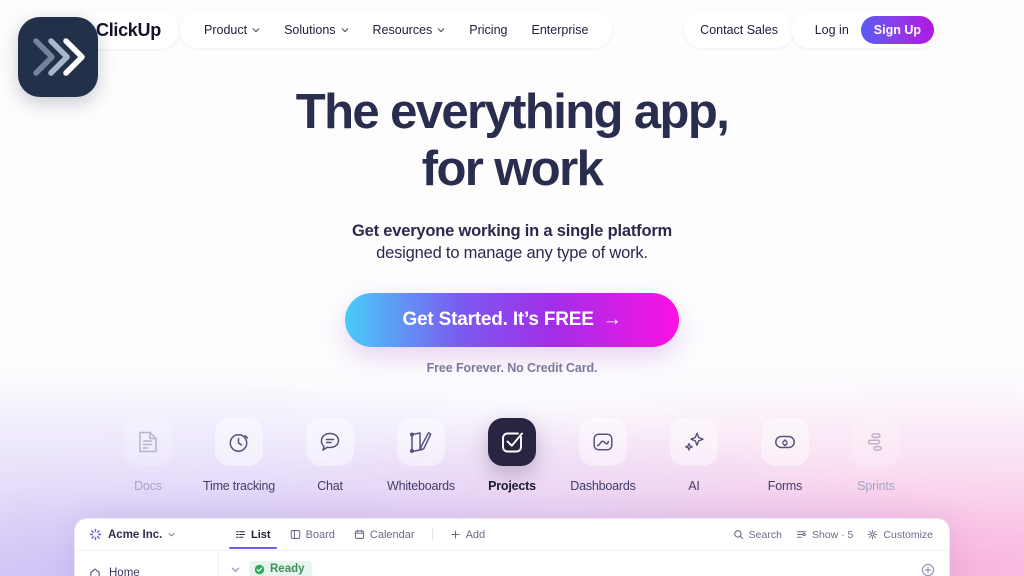 The image size is (1024, 576). Describe the element at coordinates (512, 169) in the screenshot. I see `headline-line-2: for work` at that location.